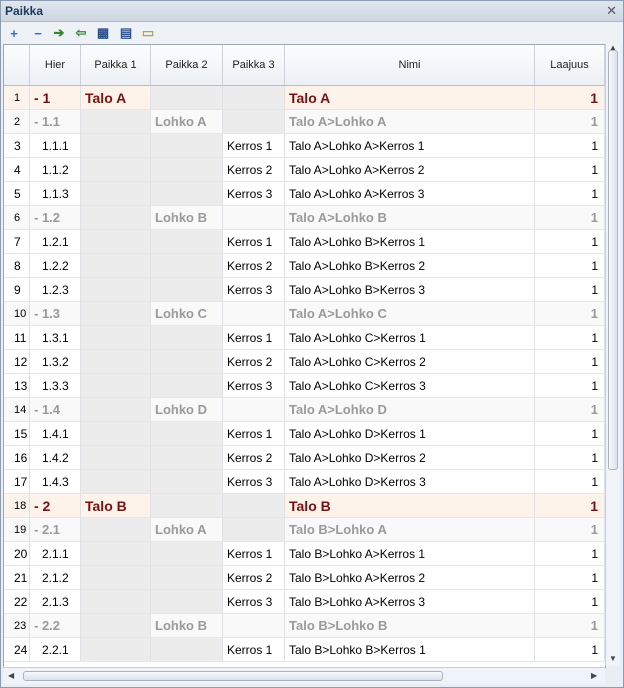 This screenshot has height=688, width=624. Describe the element at coordinates (126, 33) in the screenshot. I see `grid-icon: ▤` at that location.